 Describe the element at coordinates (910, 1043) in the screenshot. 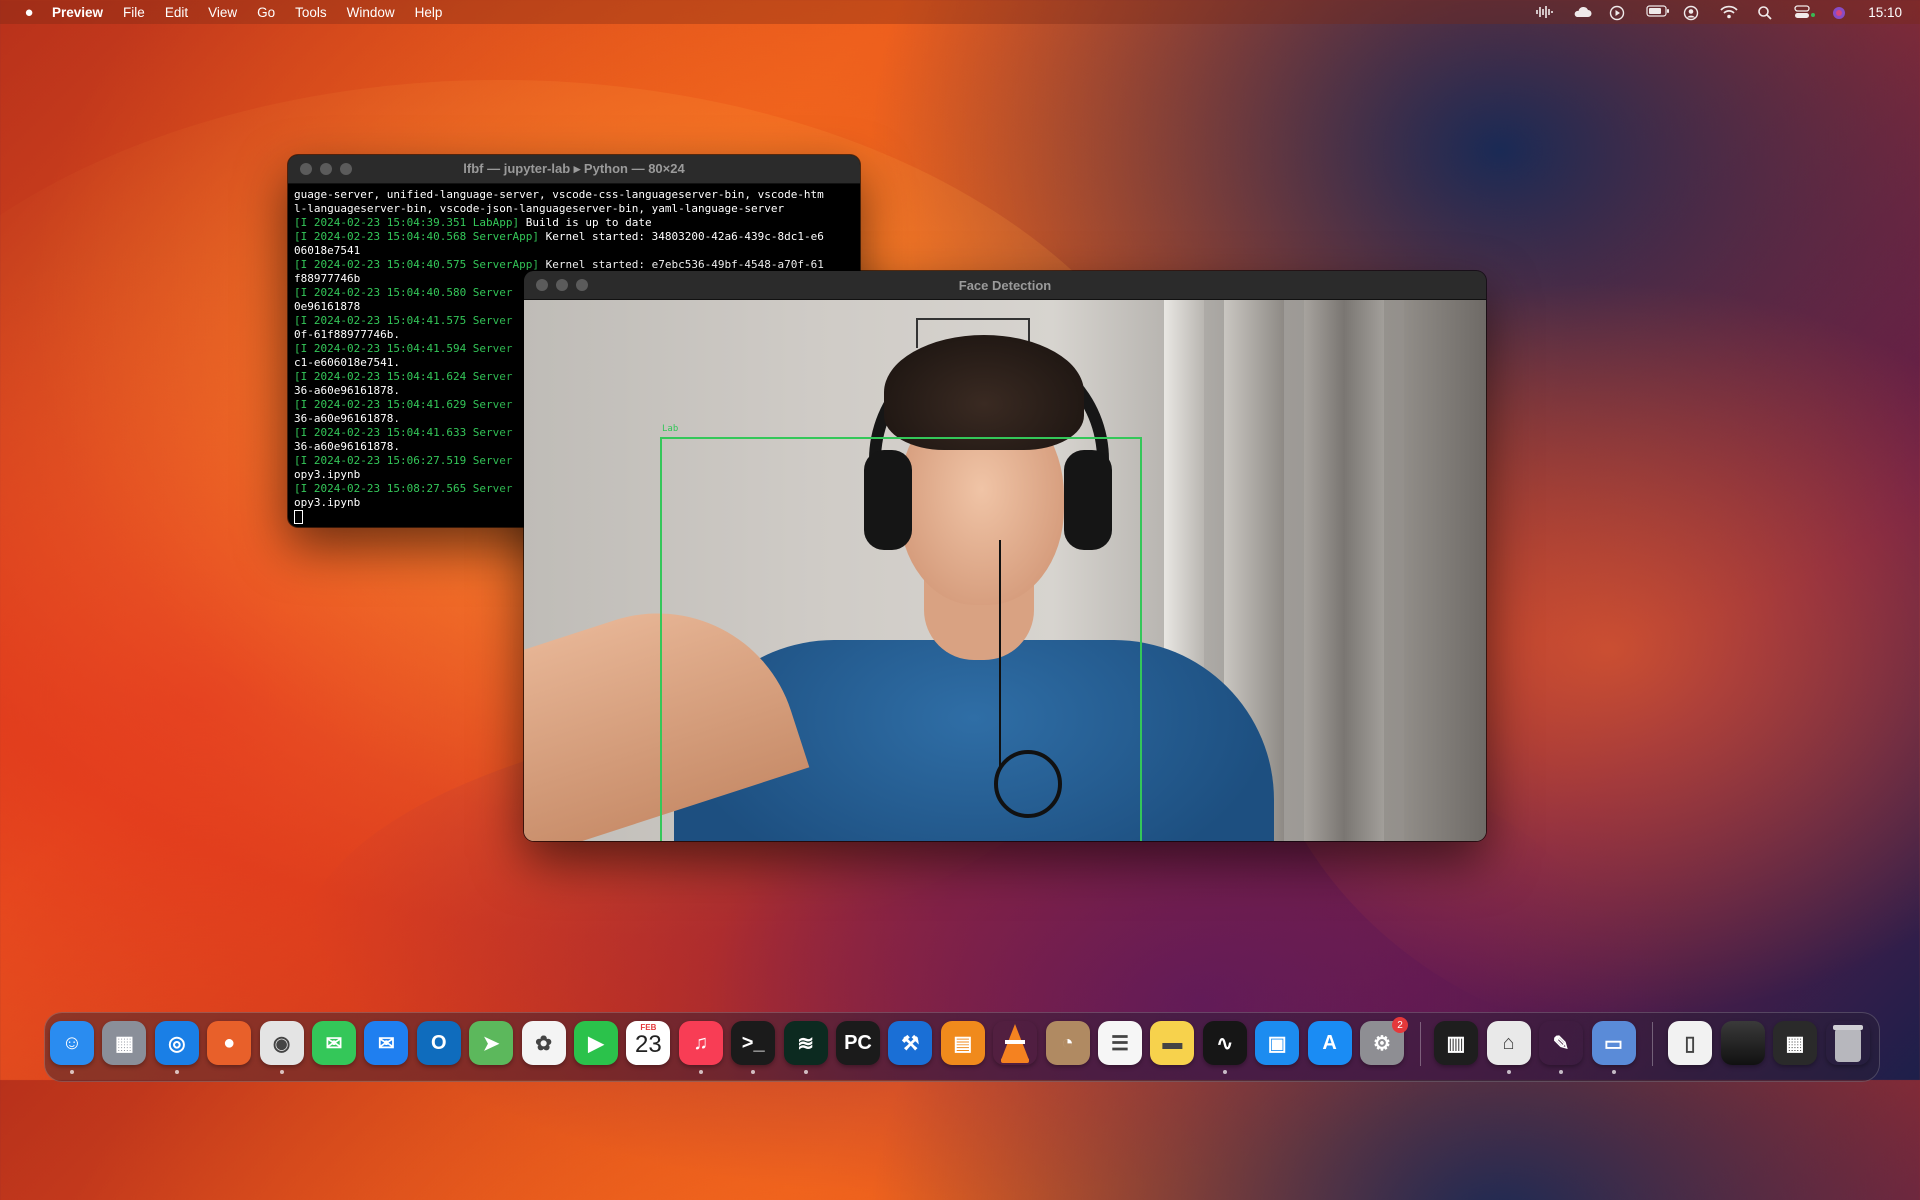

I see `dock-xcode-icon: ⚒` at that location.